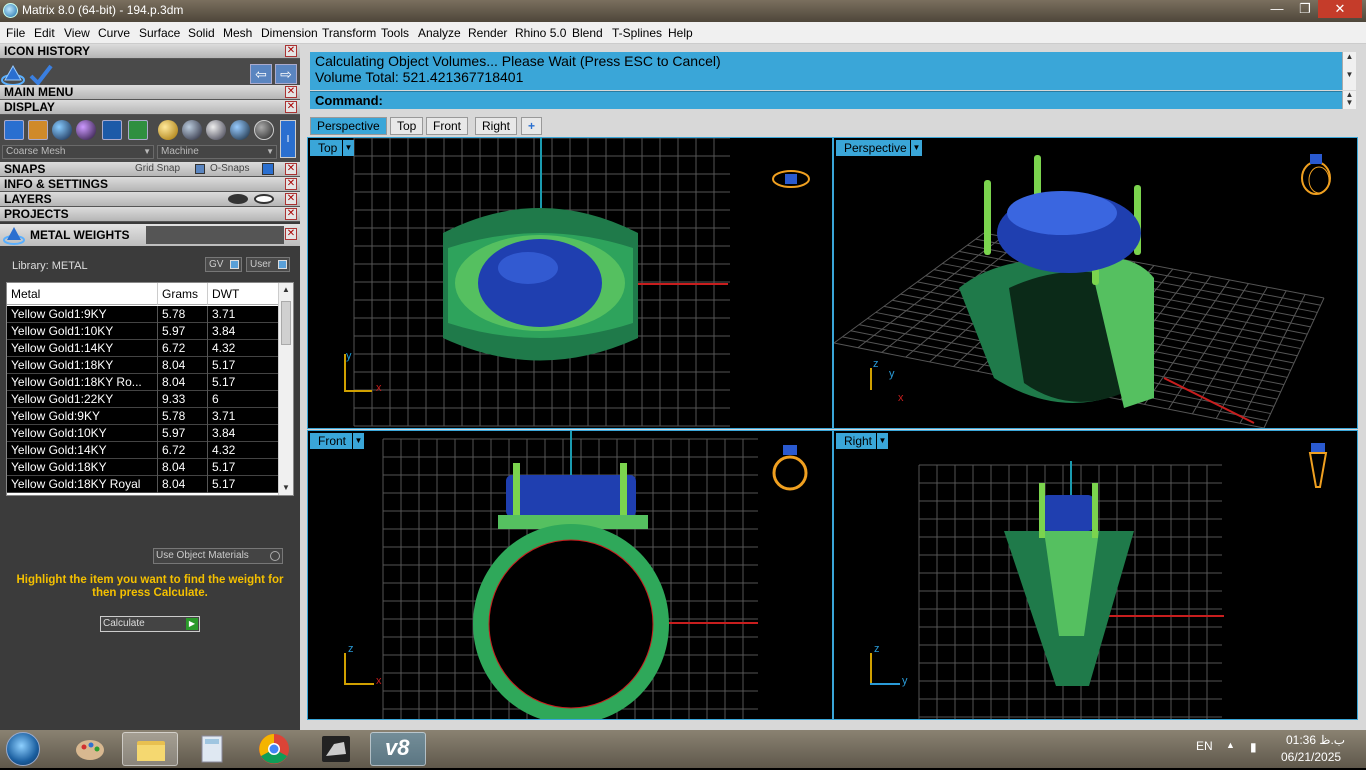 The width and height of the screenshot is (1366, 770). Describe the element at coordinates (229, 168) in the screenshot. I see `o-snaps-toggle: O-Snaps` at that location.